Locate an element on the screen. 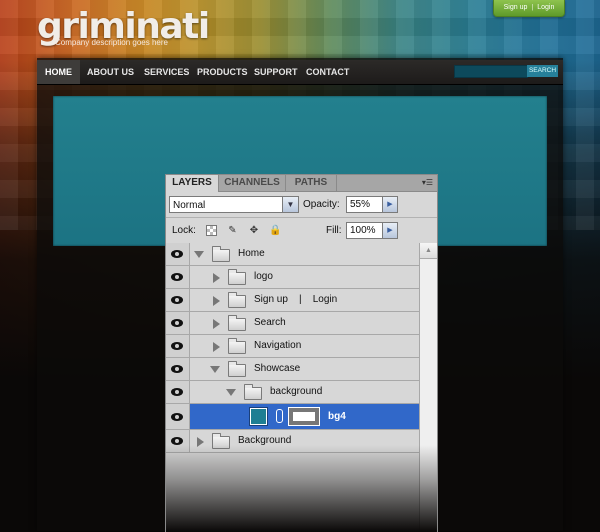  nav-search-input is located at coordinates (491, 71).